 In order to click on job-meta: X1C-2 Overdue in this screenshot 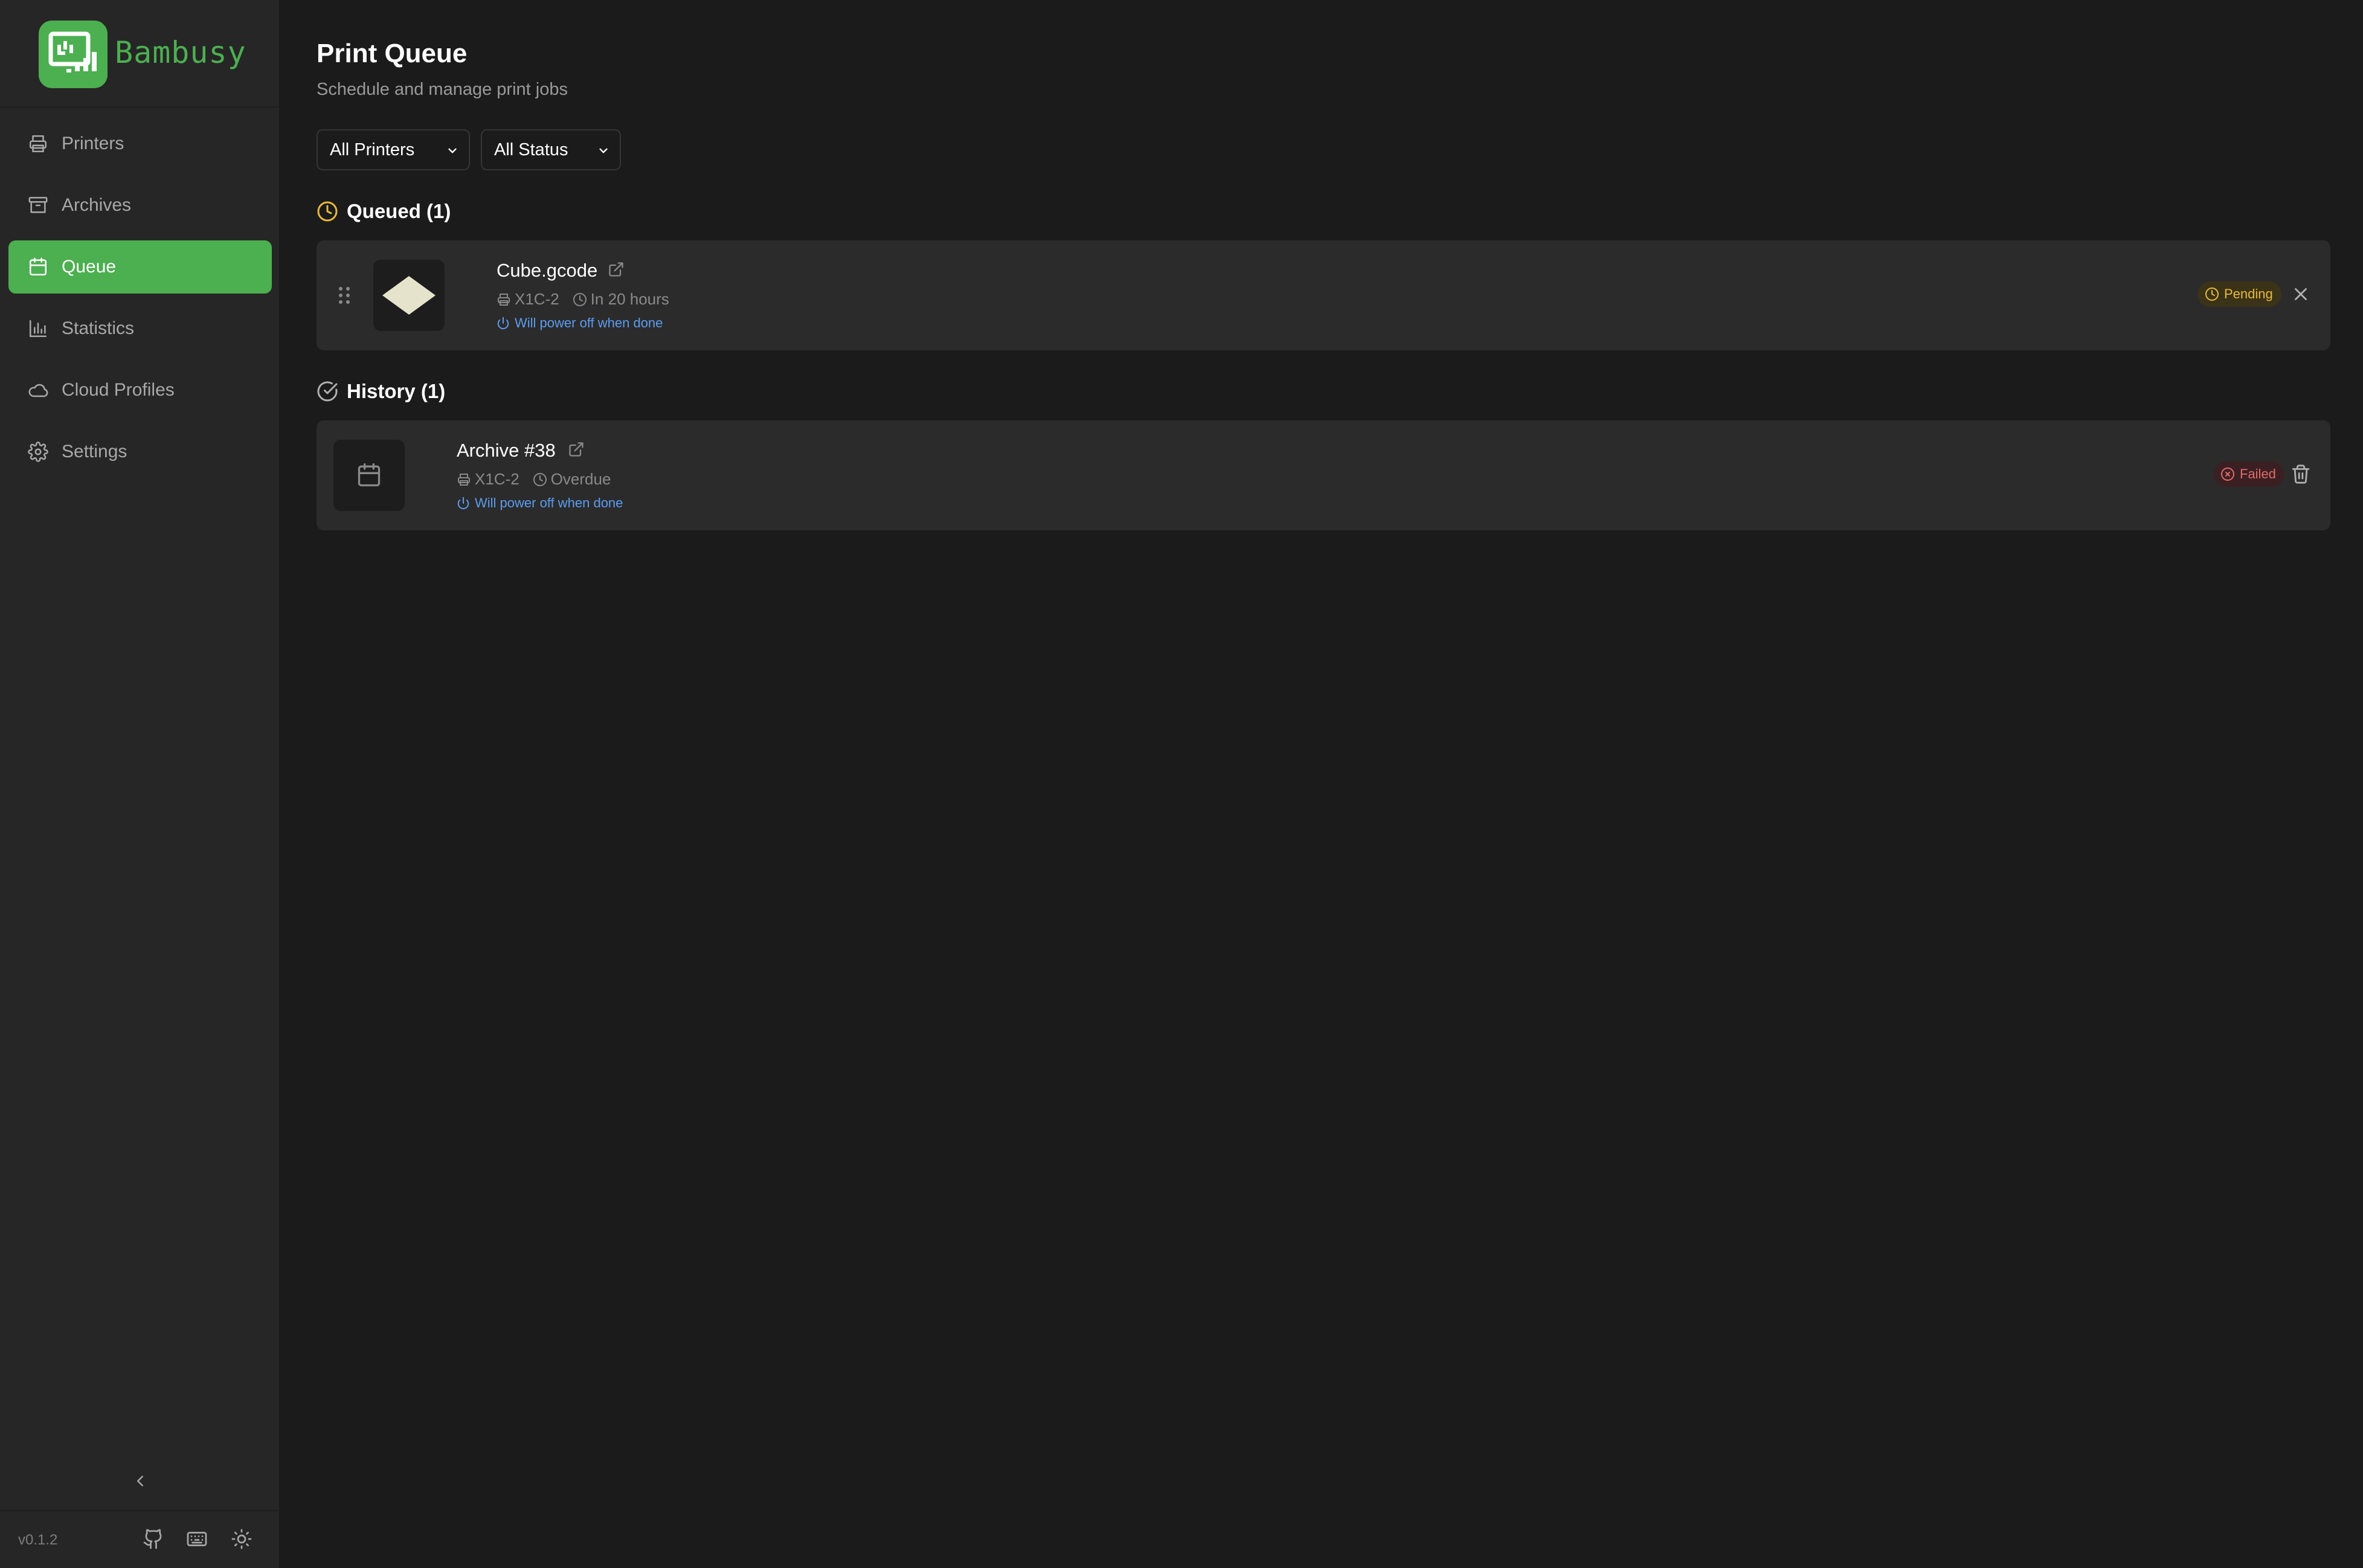, I will do `click(534, 479)`.